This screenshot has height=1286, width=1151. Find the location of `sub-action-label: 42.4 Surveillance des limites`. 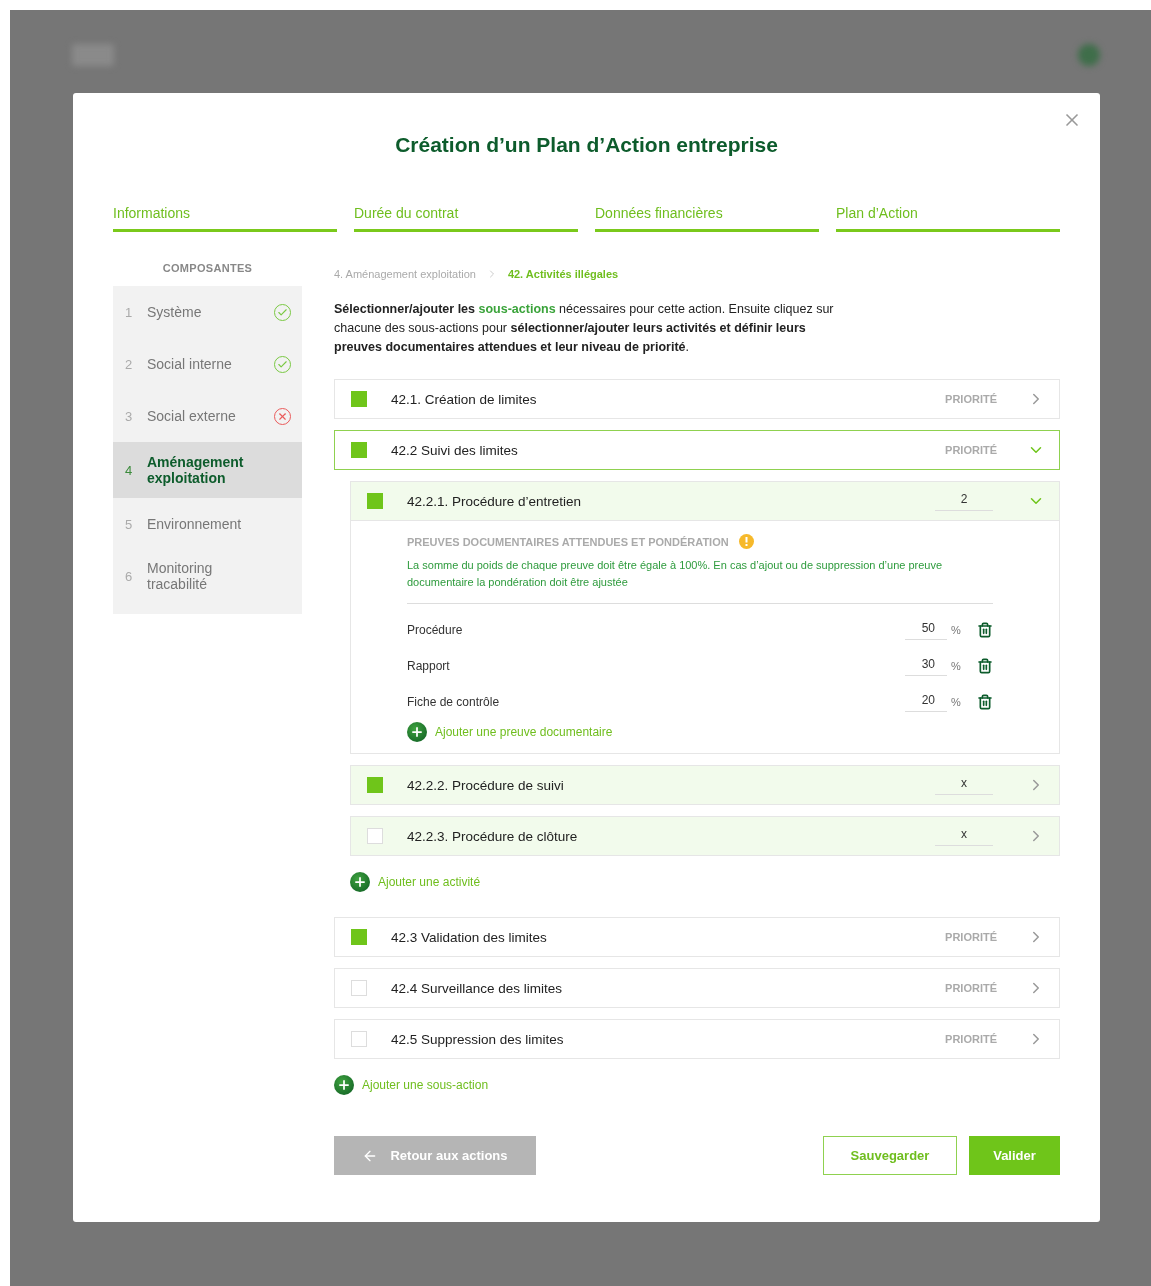

sub-action-label: 42.4 Surveillance des limites is located at coordinates (477, 988).